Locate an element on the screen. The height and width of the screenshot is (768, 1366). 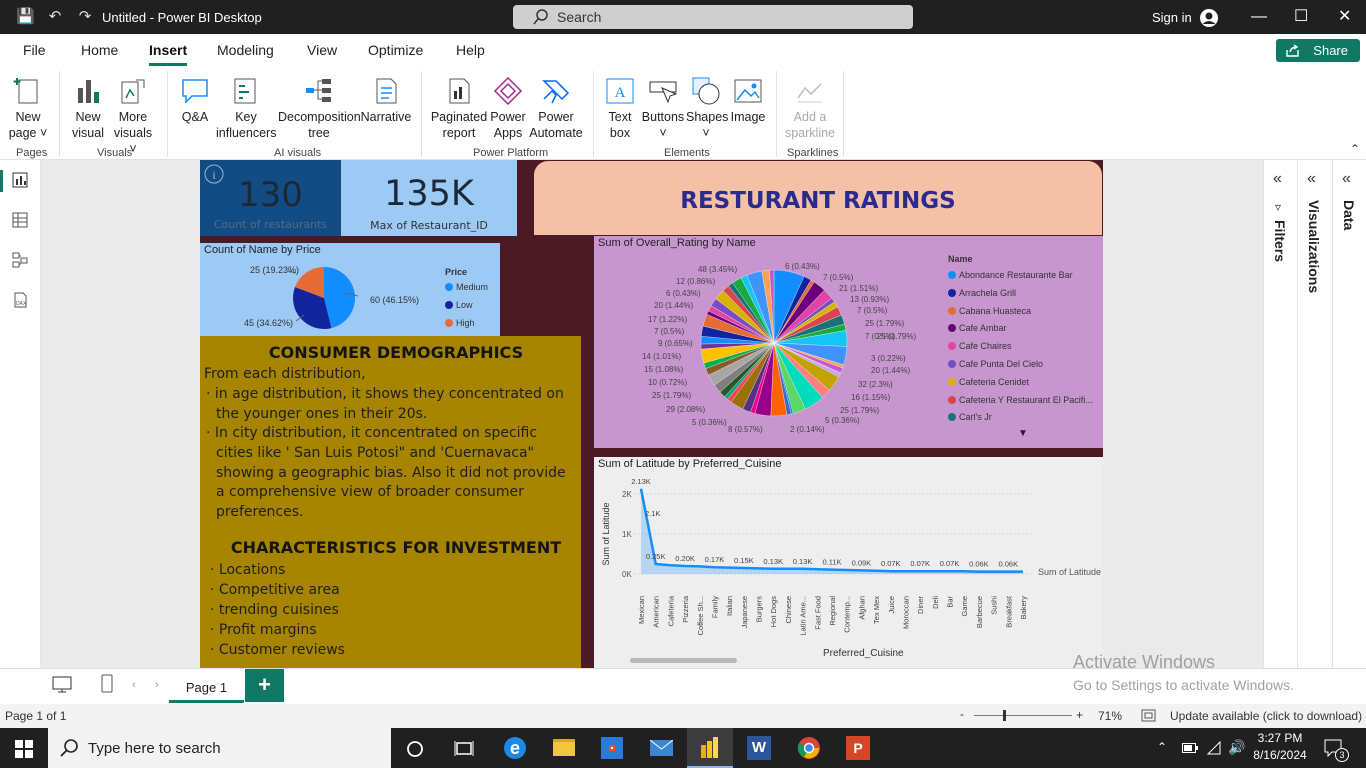
key-influencers-icon is located at coordinates (245, 91).